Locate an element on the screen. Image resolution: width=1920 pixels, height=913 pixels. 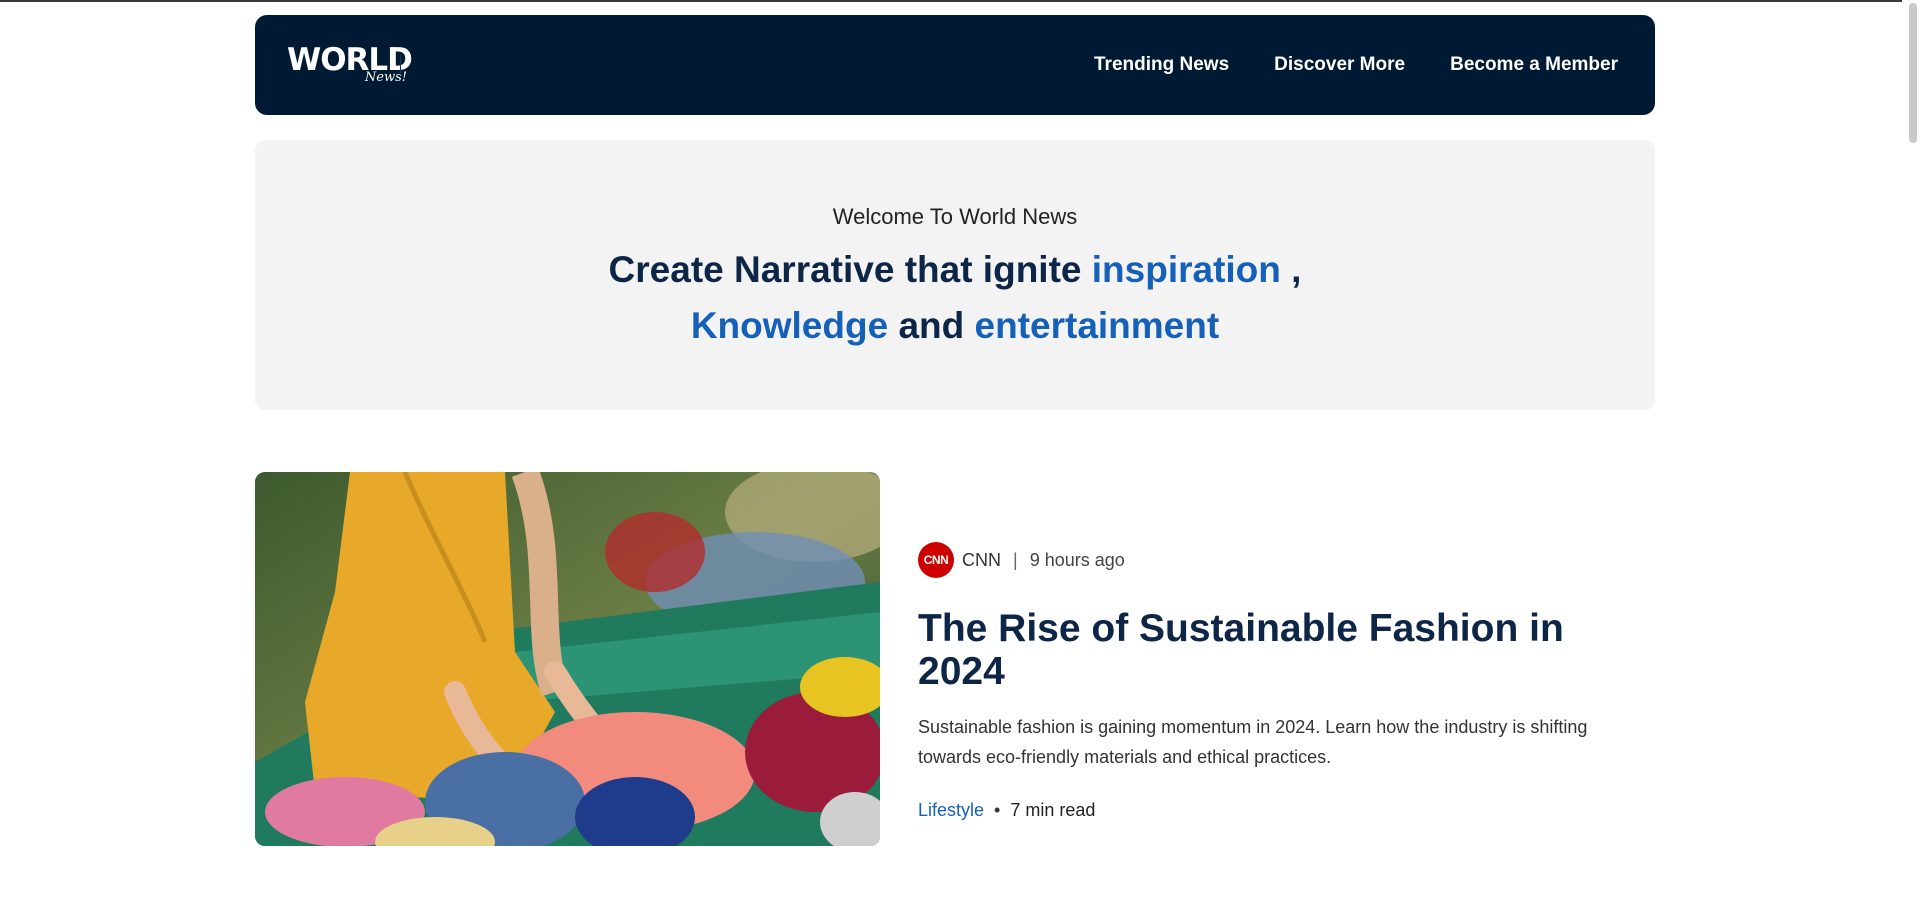
article-thumbnail is located at coordinates (567, 659).